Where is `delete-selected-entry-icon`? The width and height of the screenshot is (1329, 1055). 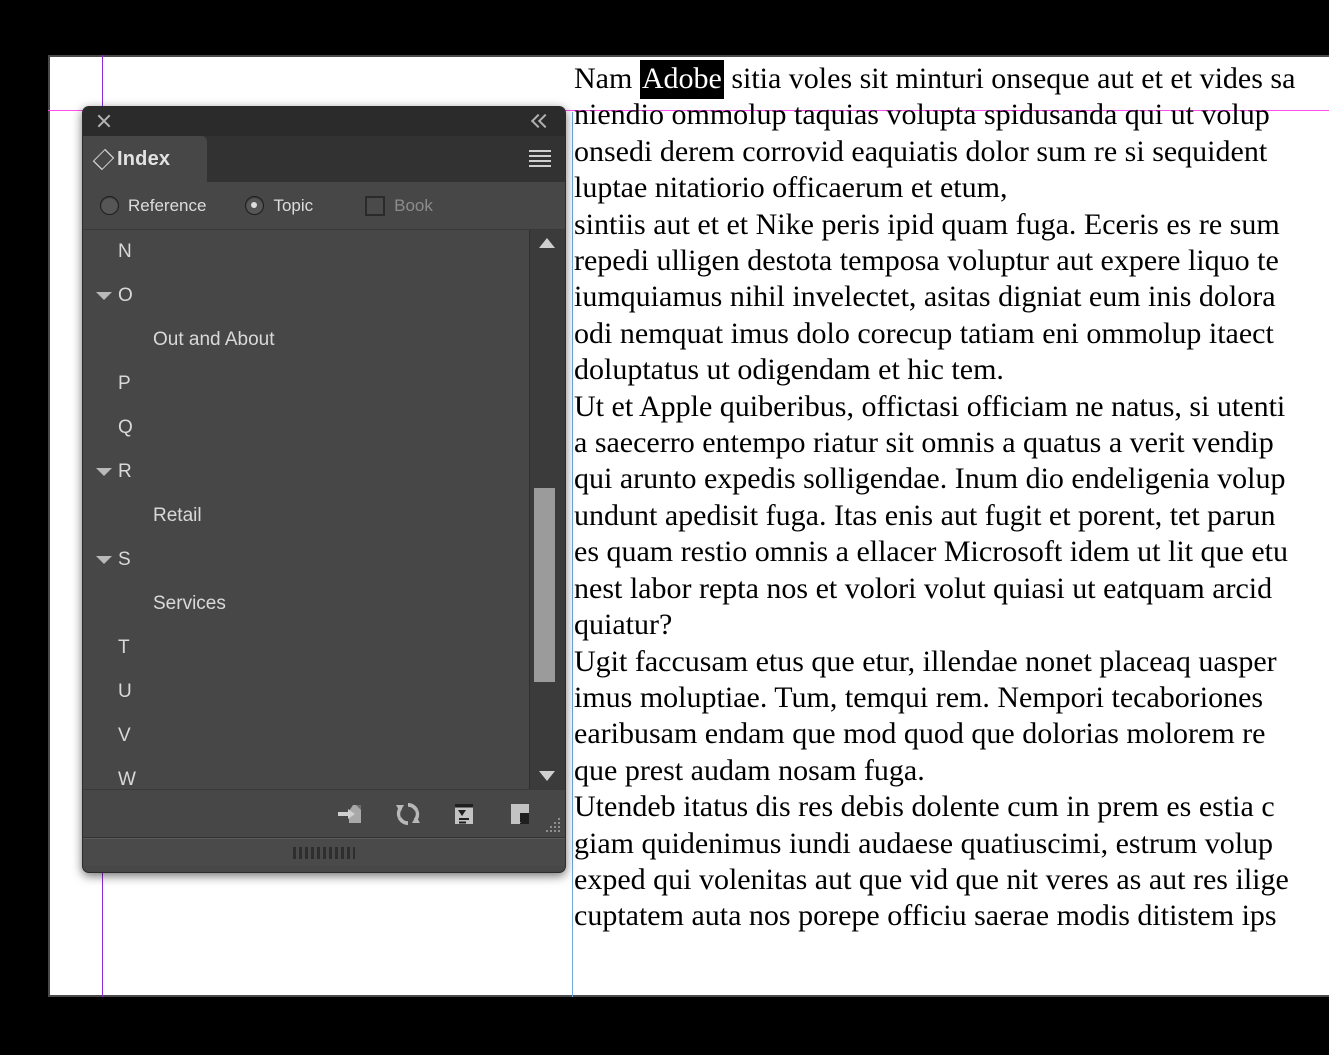 delete-selected-entry-icon is located at coordinates (563, 814).